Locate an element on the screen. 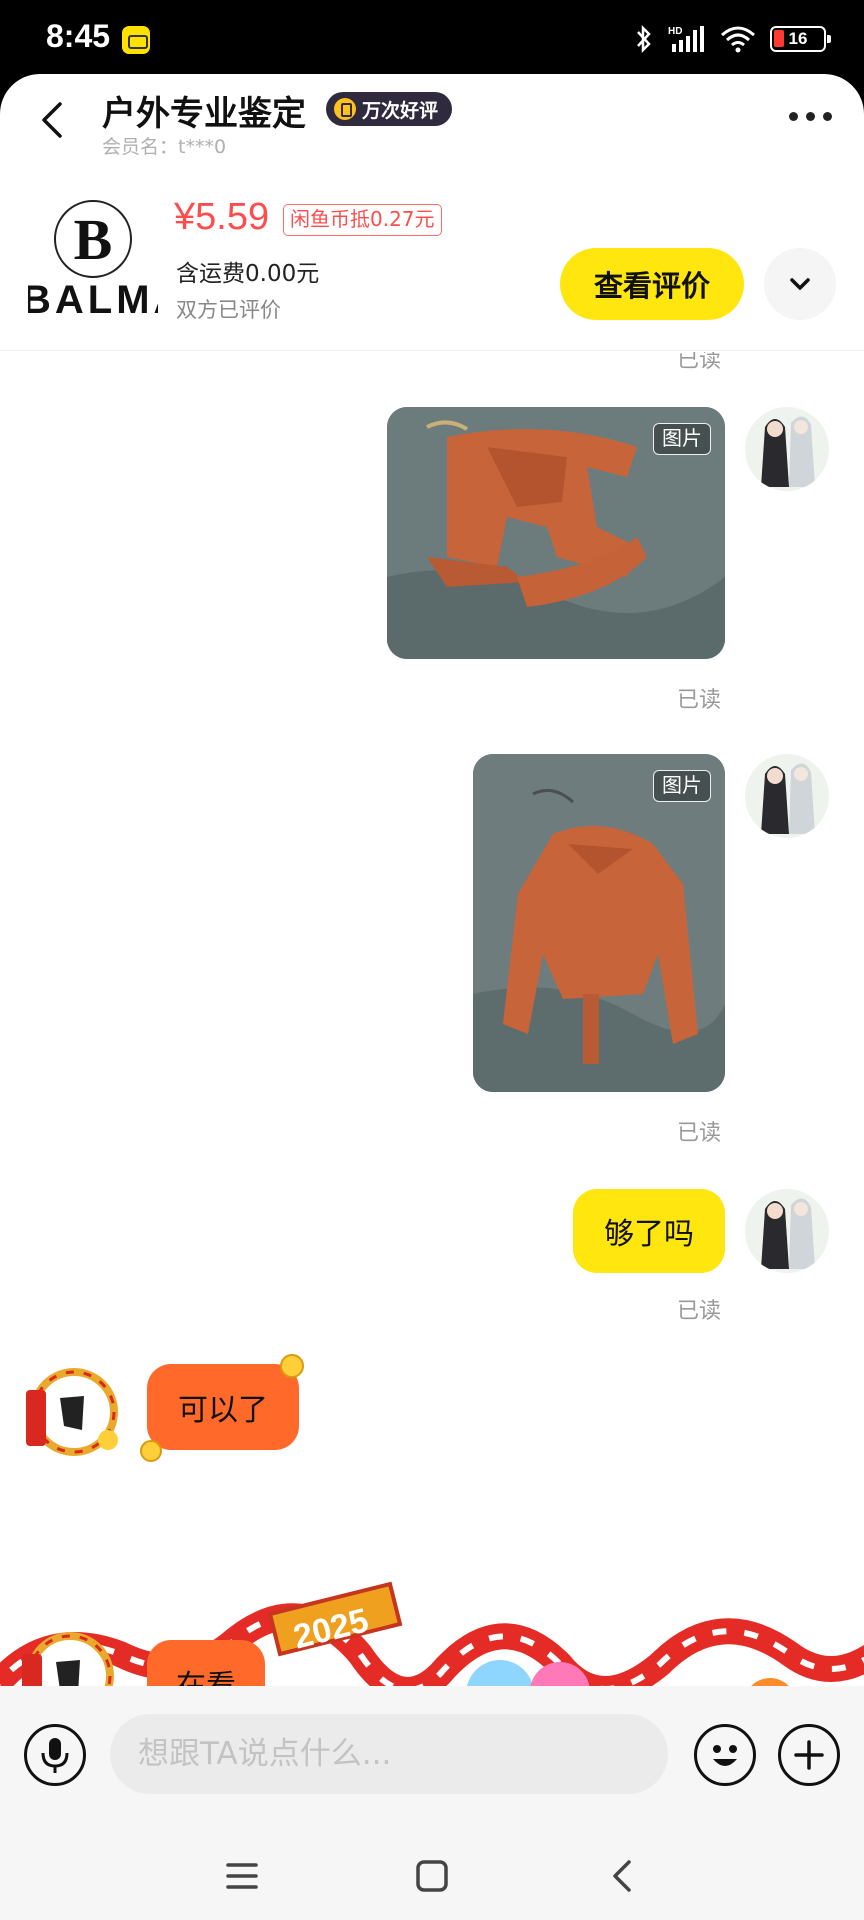  menu-nav-button is located at coordinates (242, 1876).